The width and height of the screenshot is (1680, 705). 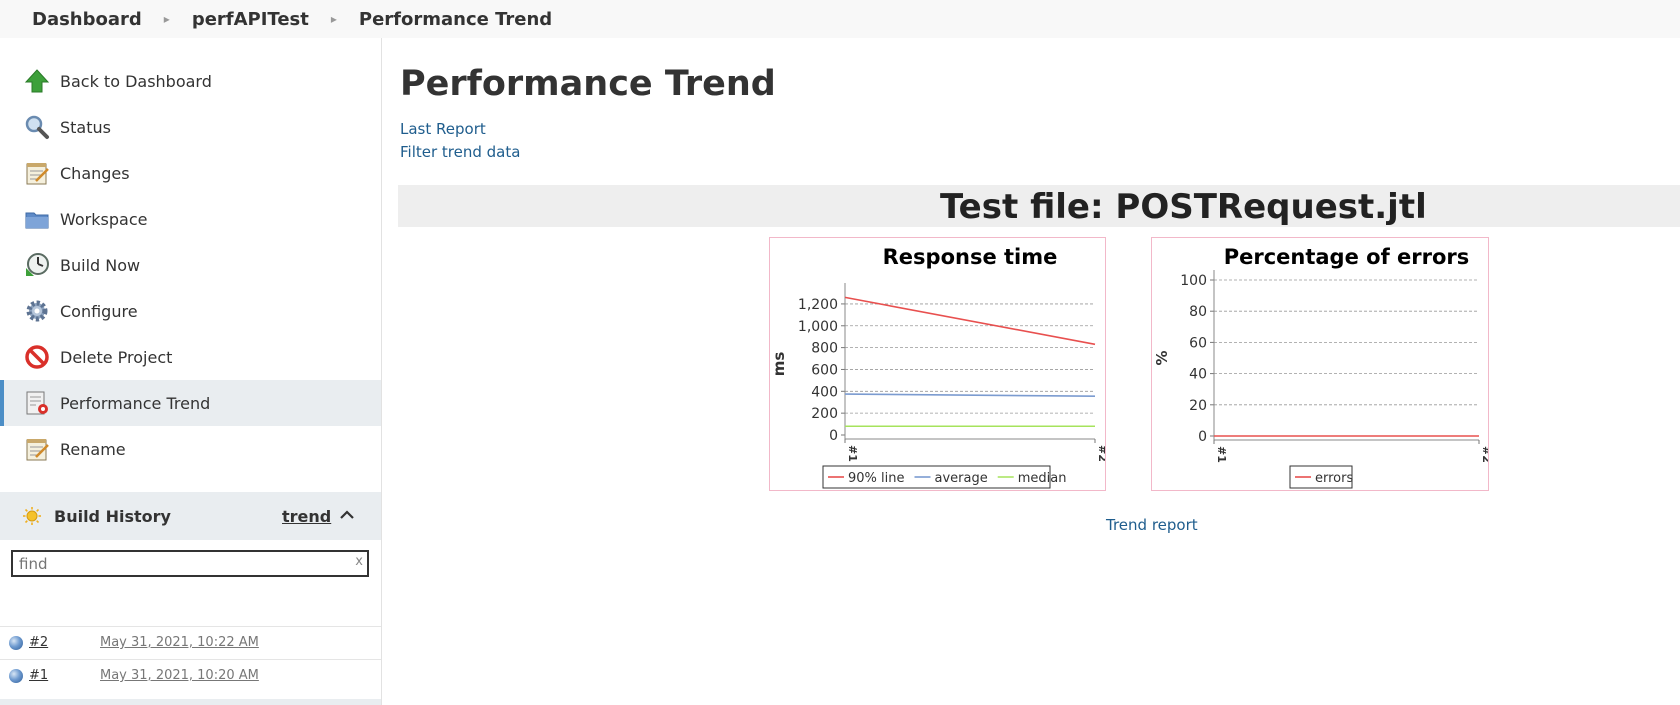 I want to click on y-tick-label: 800, so click(x=824, y=349).